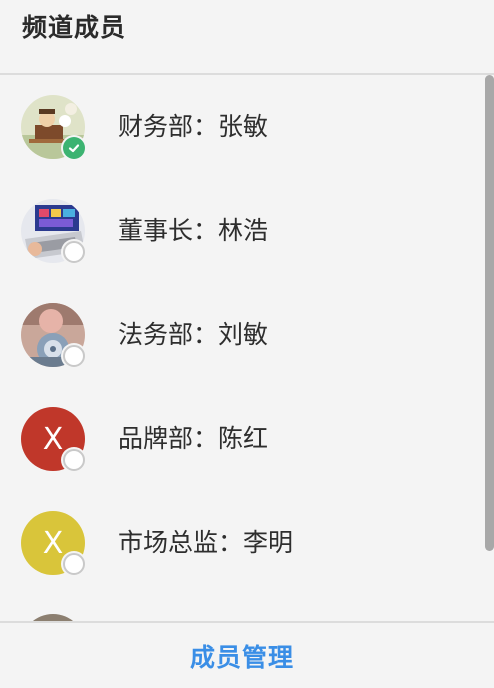 The image size is (494, 688). Describe the element at coordinates (193, 126) in the screenshot. I see `member-name: 财务部：张敏` at that location.